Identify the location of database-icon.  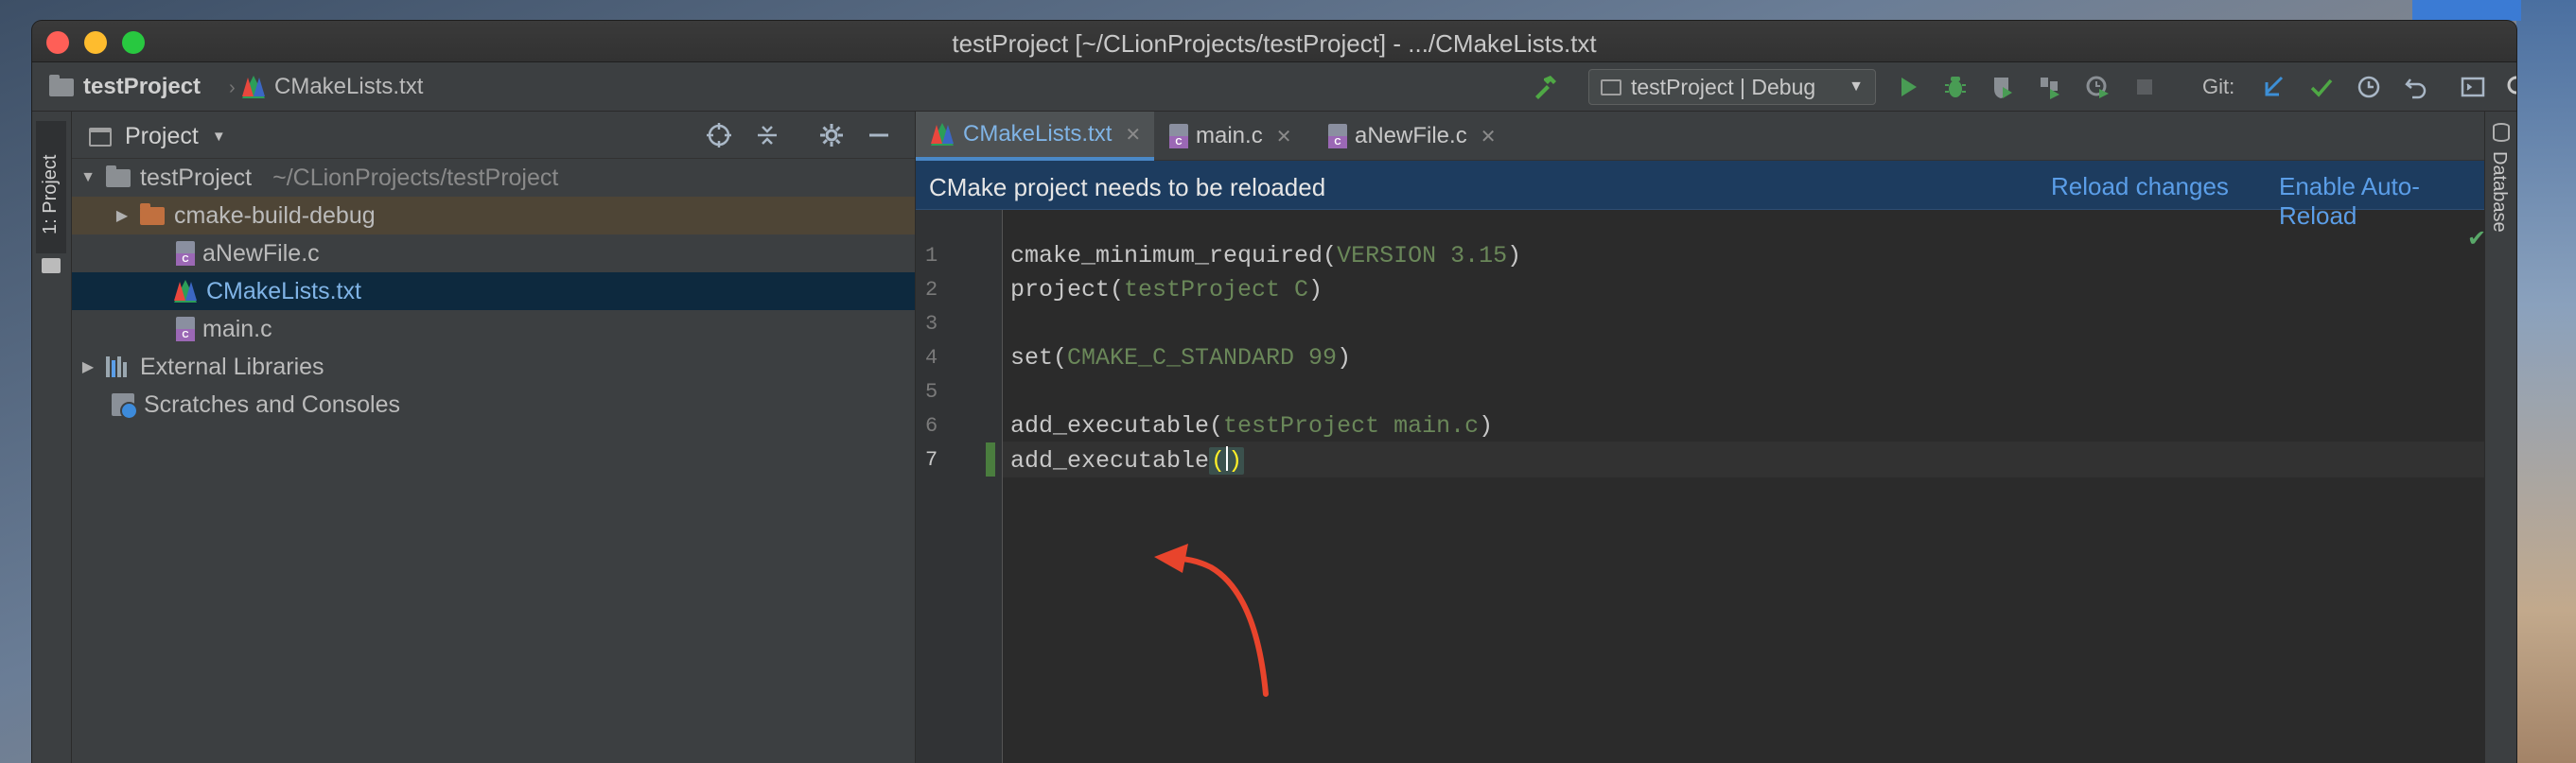
(2501, 132).